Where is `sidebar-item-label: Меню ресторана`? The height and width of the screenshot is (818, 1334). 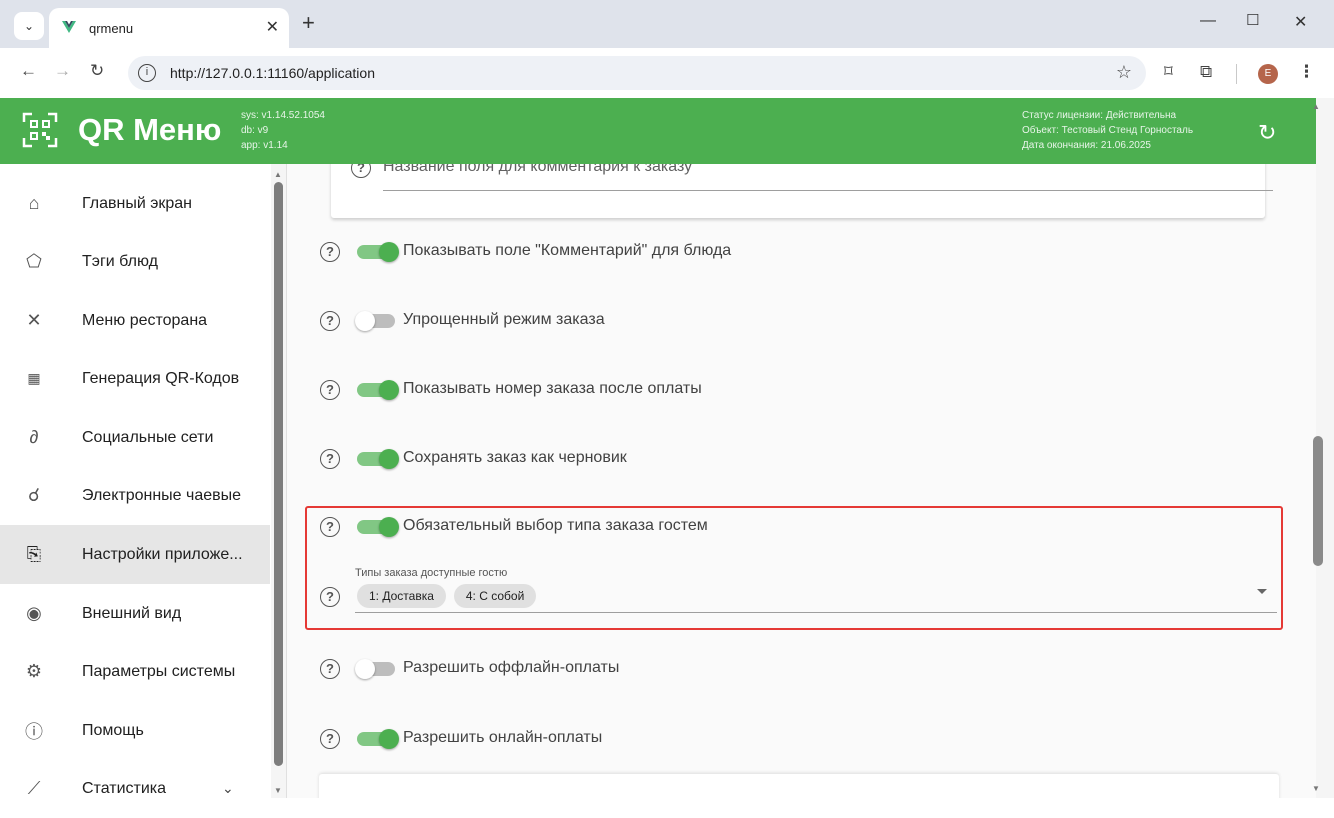
sidebar-item-label: Меню ресторана is located at coordinates (145, 320).